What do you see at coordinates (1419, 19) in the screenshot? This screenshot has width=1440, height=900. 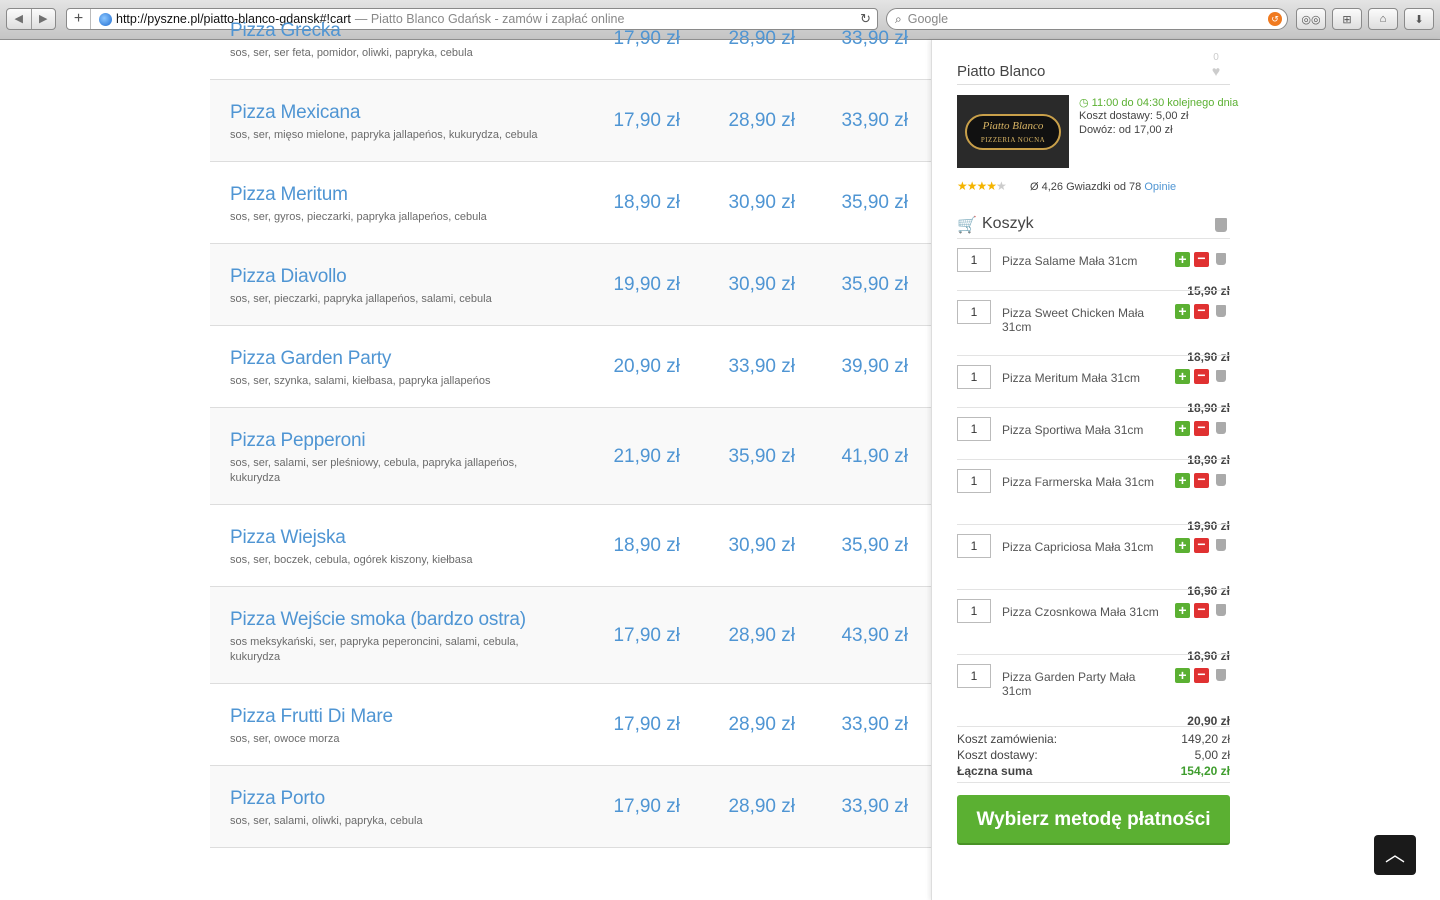 I see `downloads-icon: ⬇` at bounding box center [1419, 19].